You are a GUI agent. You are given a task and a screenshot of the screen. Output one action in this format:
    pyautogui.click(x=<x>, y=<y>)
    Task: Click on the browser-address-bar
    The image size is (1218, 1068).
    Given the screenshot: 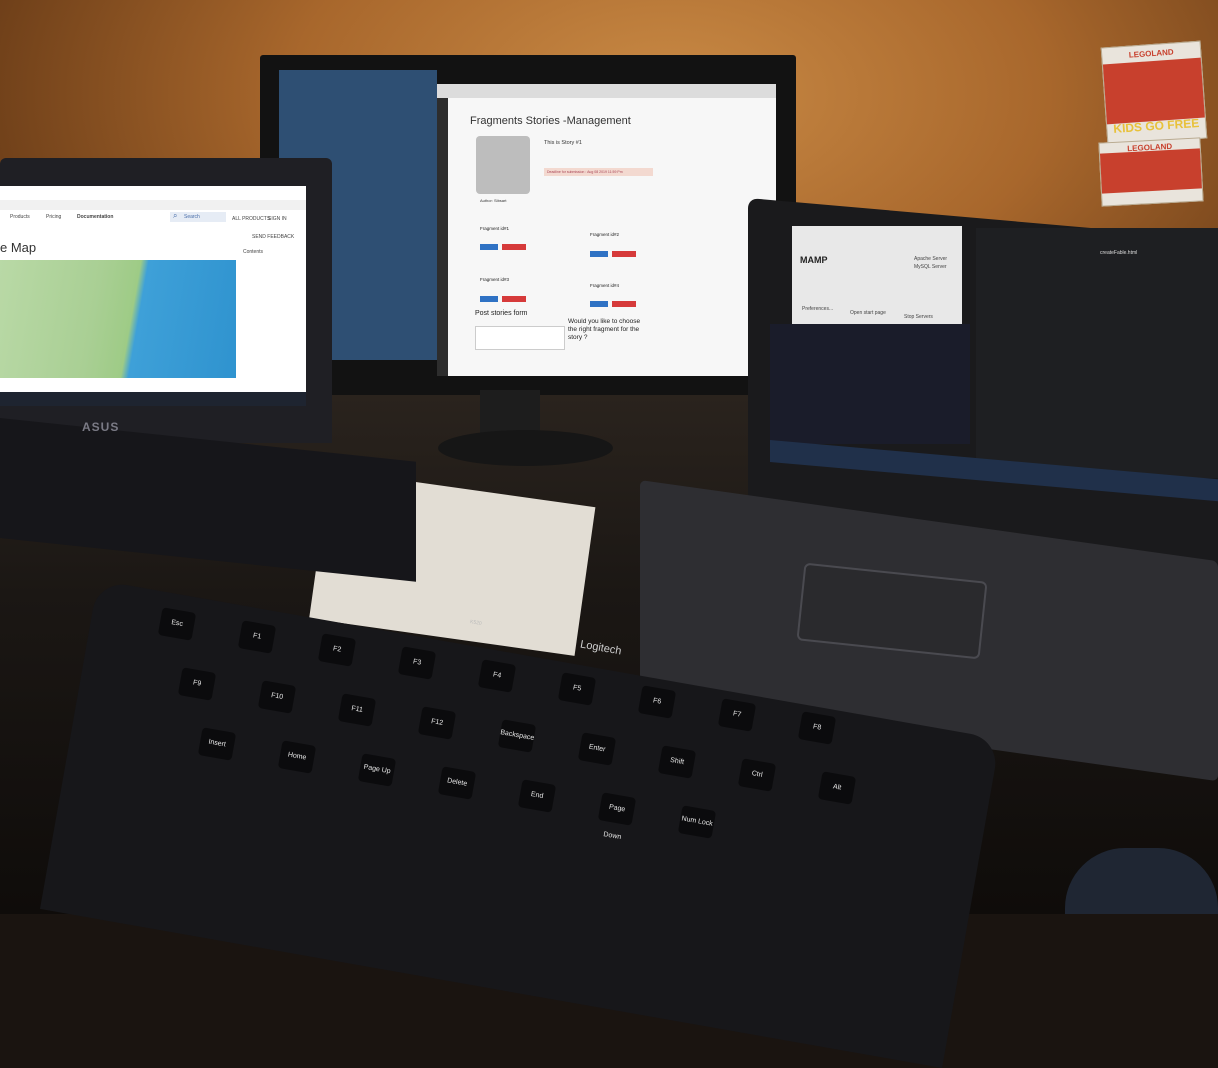 What is the action you would take?
    pyautogui.click(x=153, y=205)
    